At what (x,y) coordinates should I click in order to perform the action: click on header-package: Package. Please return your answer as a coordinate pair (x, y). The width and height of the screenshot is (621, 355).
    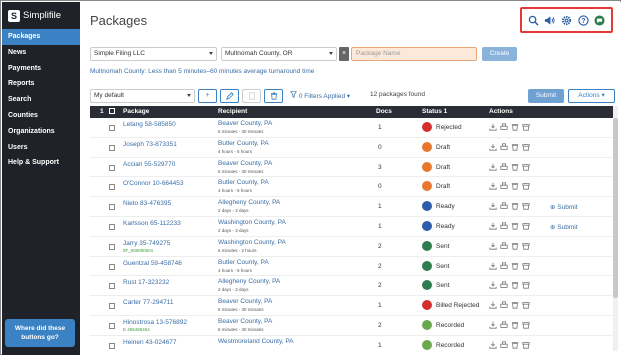
    Looking at the image, I should click on (136, 111).